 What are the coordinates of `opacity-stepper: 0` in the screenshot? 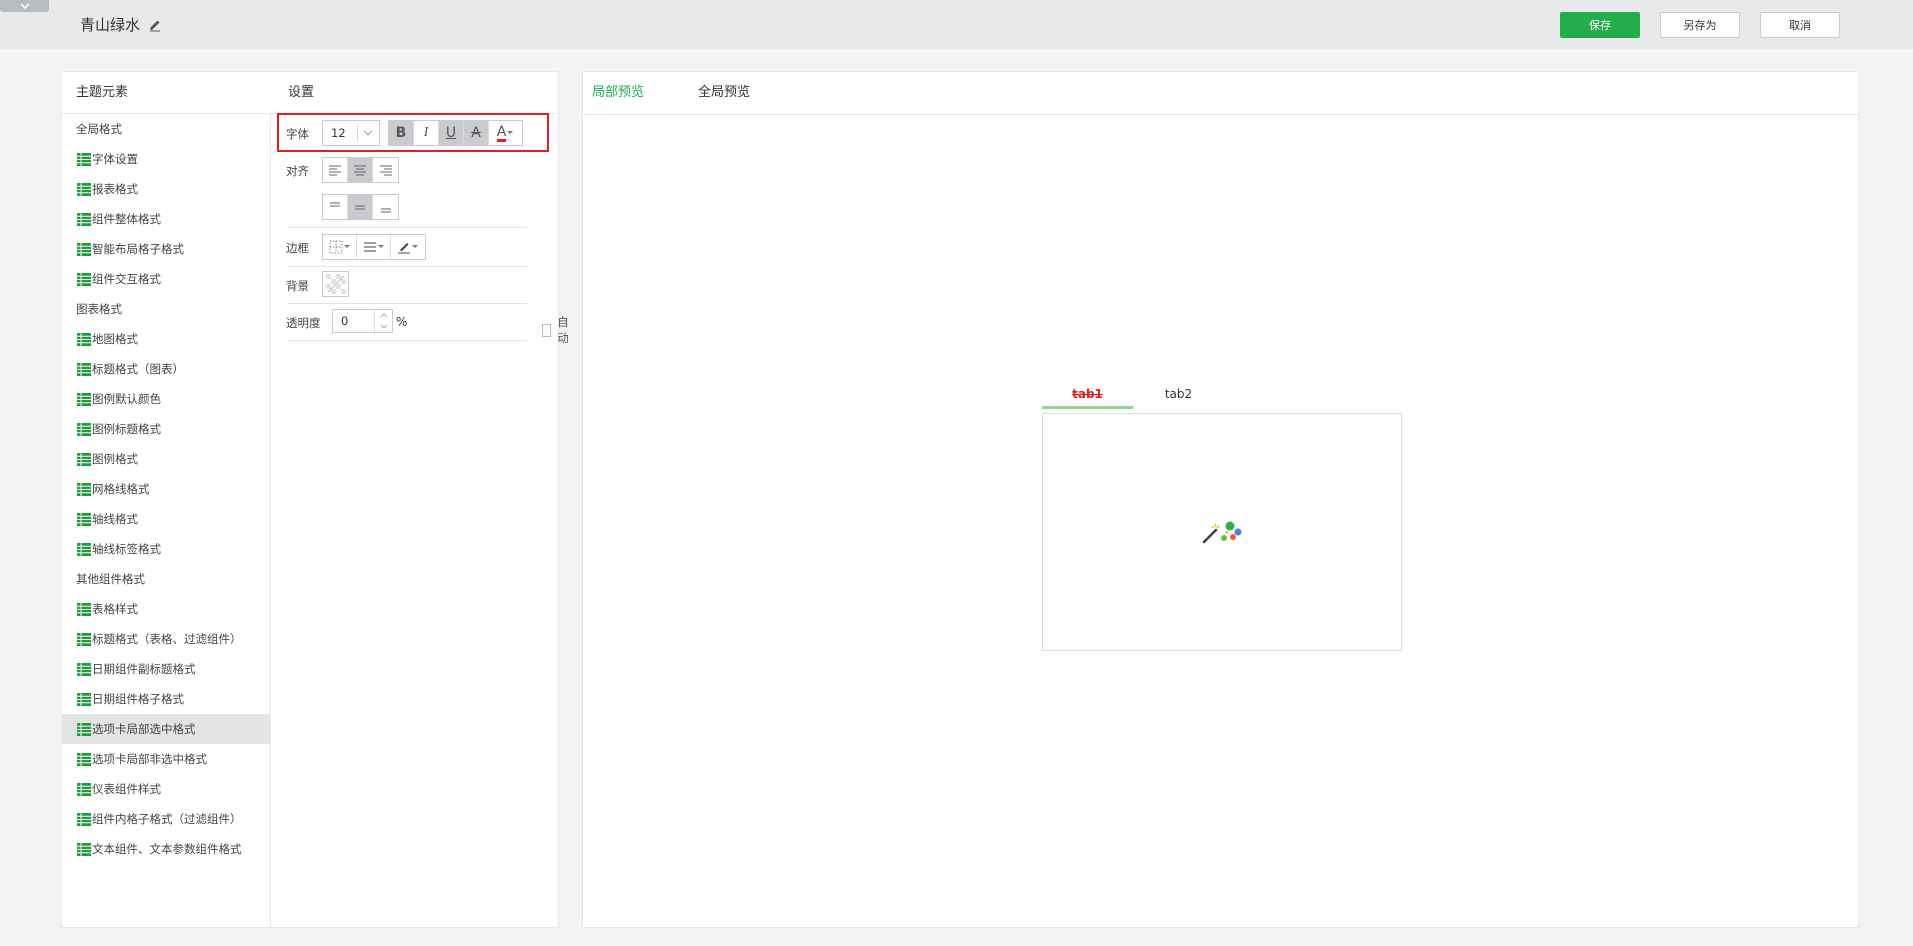 It's located at (362, 321).